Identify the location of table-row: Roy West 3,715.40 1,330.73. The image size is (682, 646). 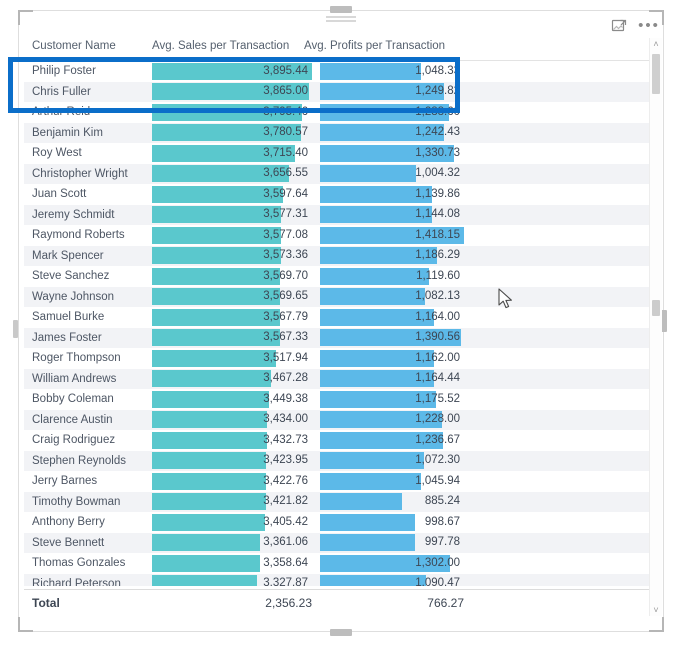
(341, 153).